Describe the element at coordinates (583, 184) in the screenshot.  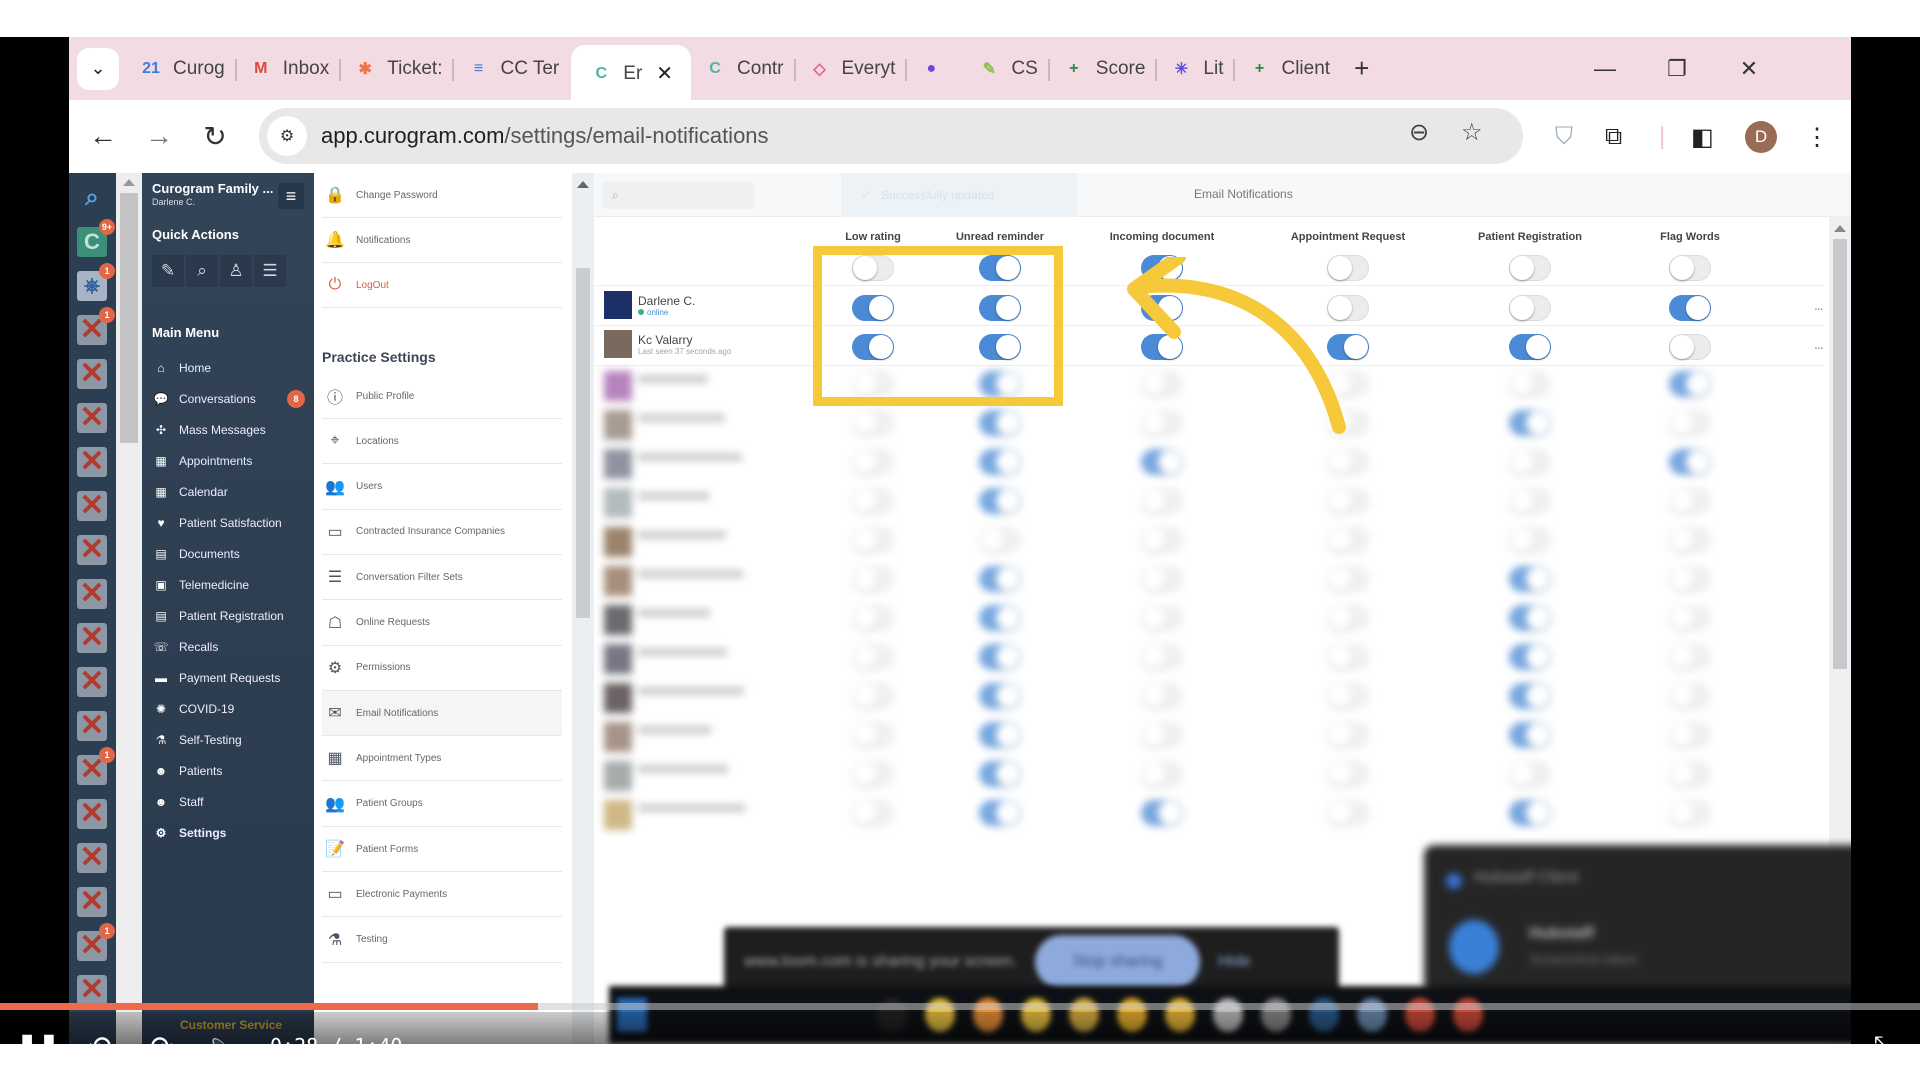
I see `scroll-up-arrow` at that location.